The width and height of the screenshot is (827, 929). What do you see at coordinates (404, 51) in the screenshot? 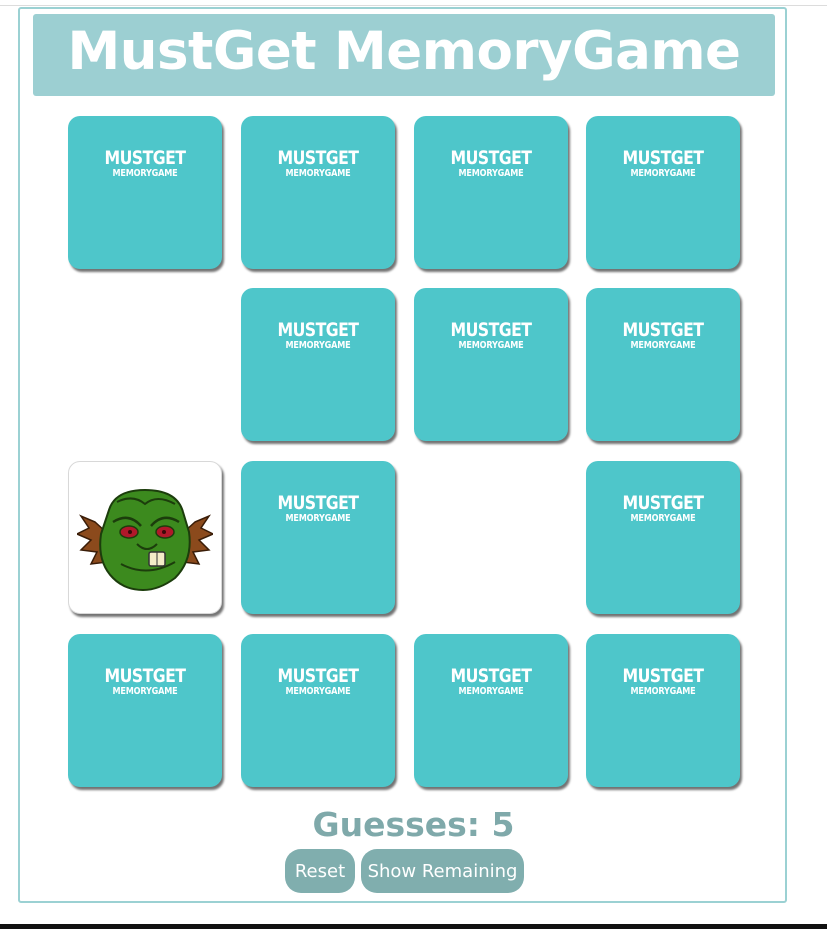
I see `page-title: MustGet MemoryGame` at bounding box center [404, 51].